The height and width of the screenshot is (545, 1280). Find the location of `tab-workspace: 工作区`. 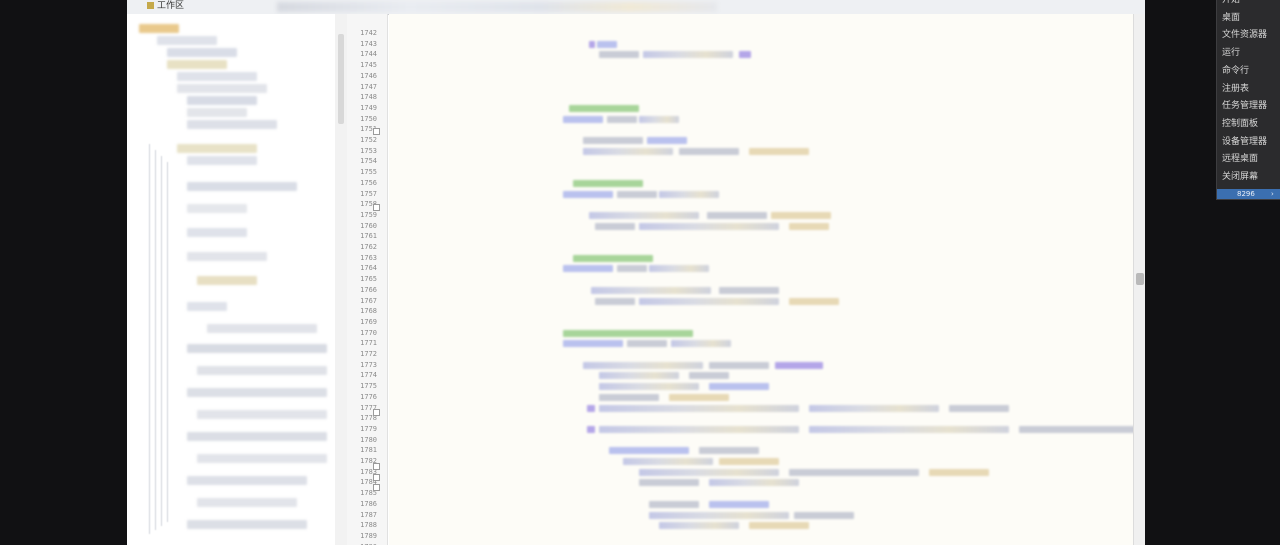

tab-workspace: 工作区 is located at coordinates (165, 6).